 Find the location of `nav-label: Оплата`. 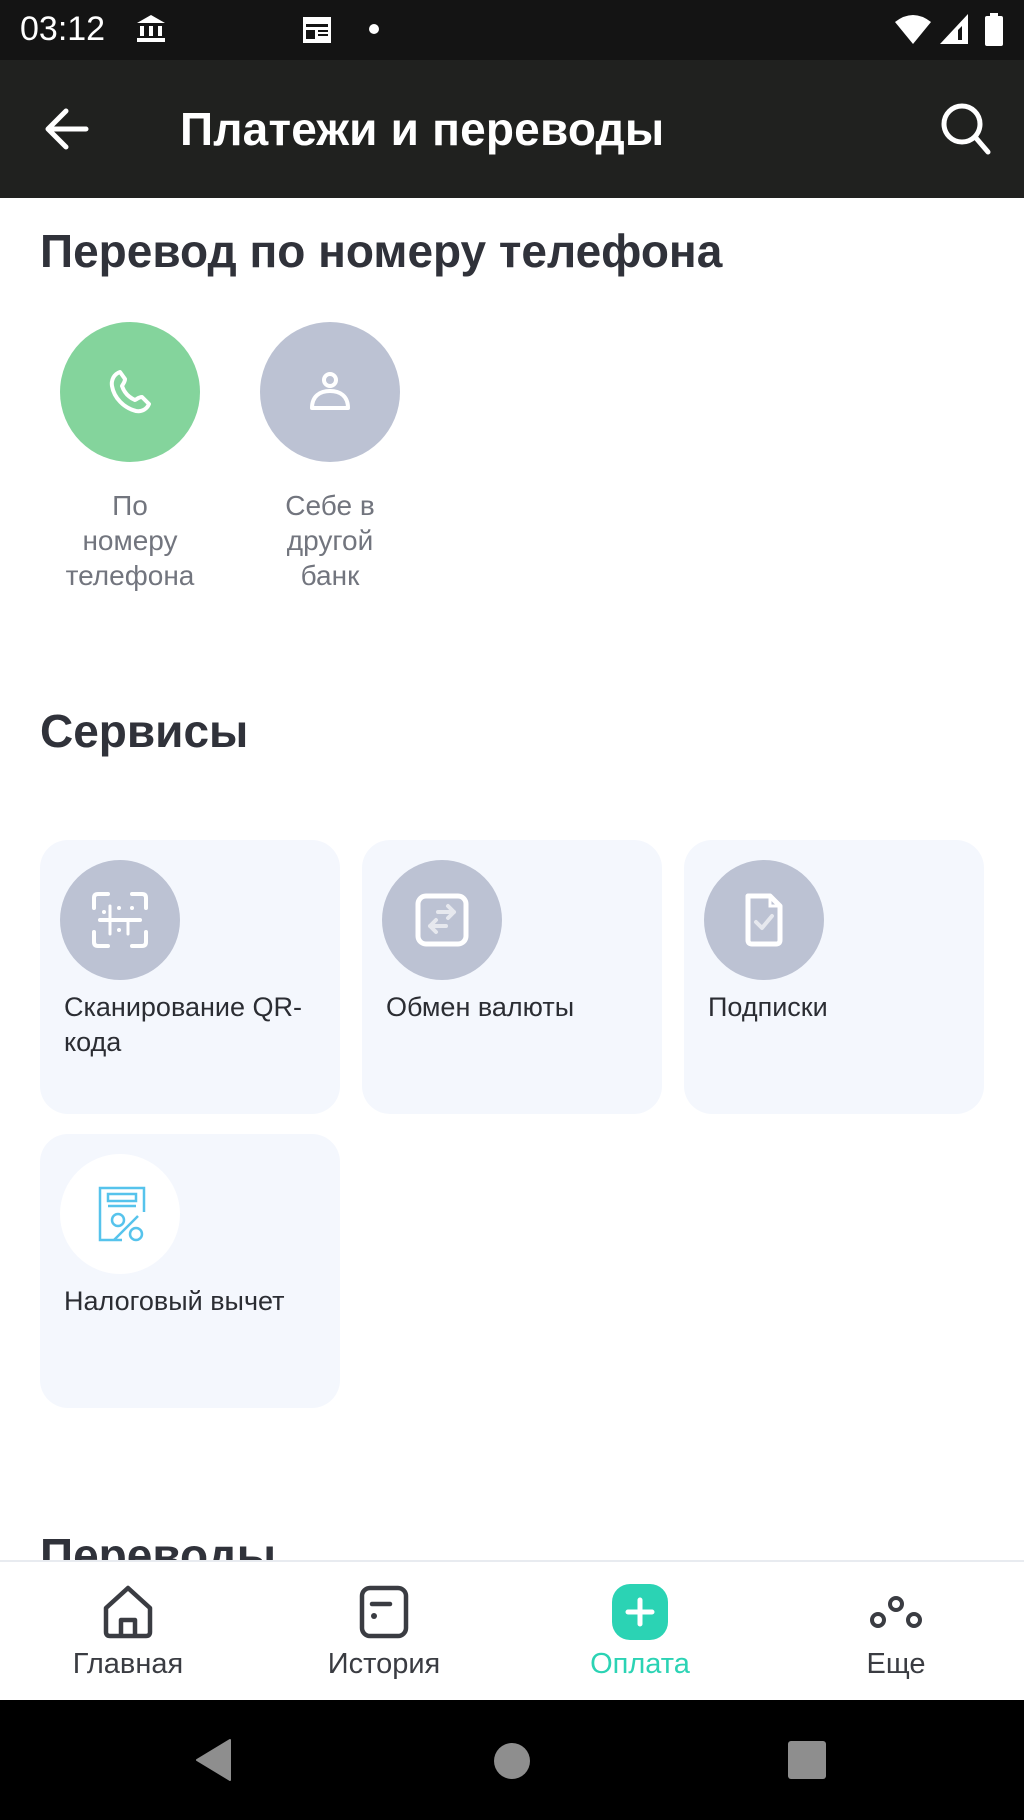

nav-label: Оплата is located at coordinates (640, 1664).